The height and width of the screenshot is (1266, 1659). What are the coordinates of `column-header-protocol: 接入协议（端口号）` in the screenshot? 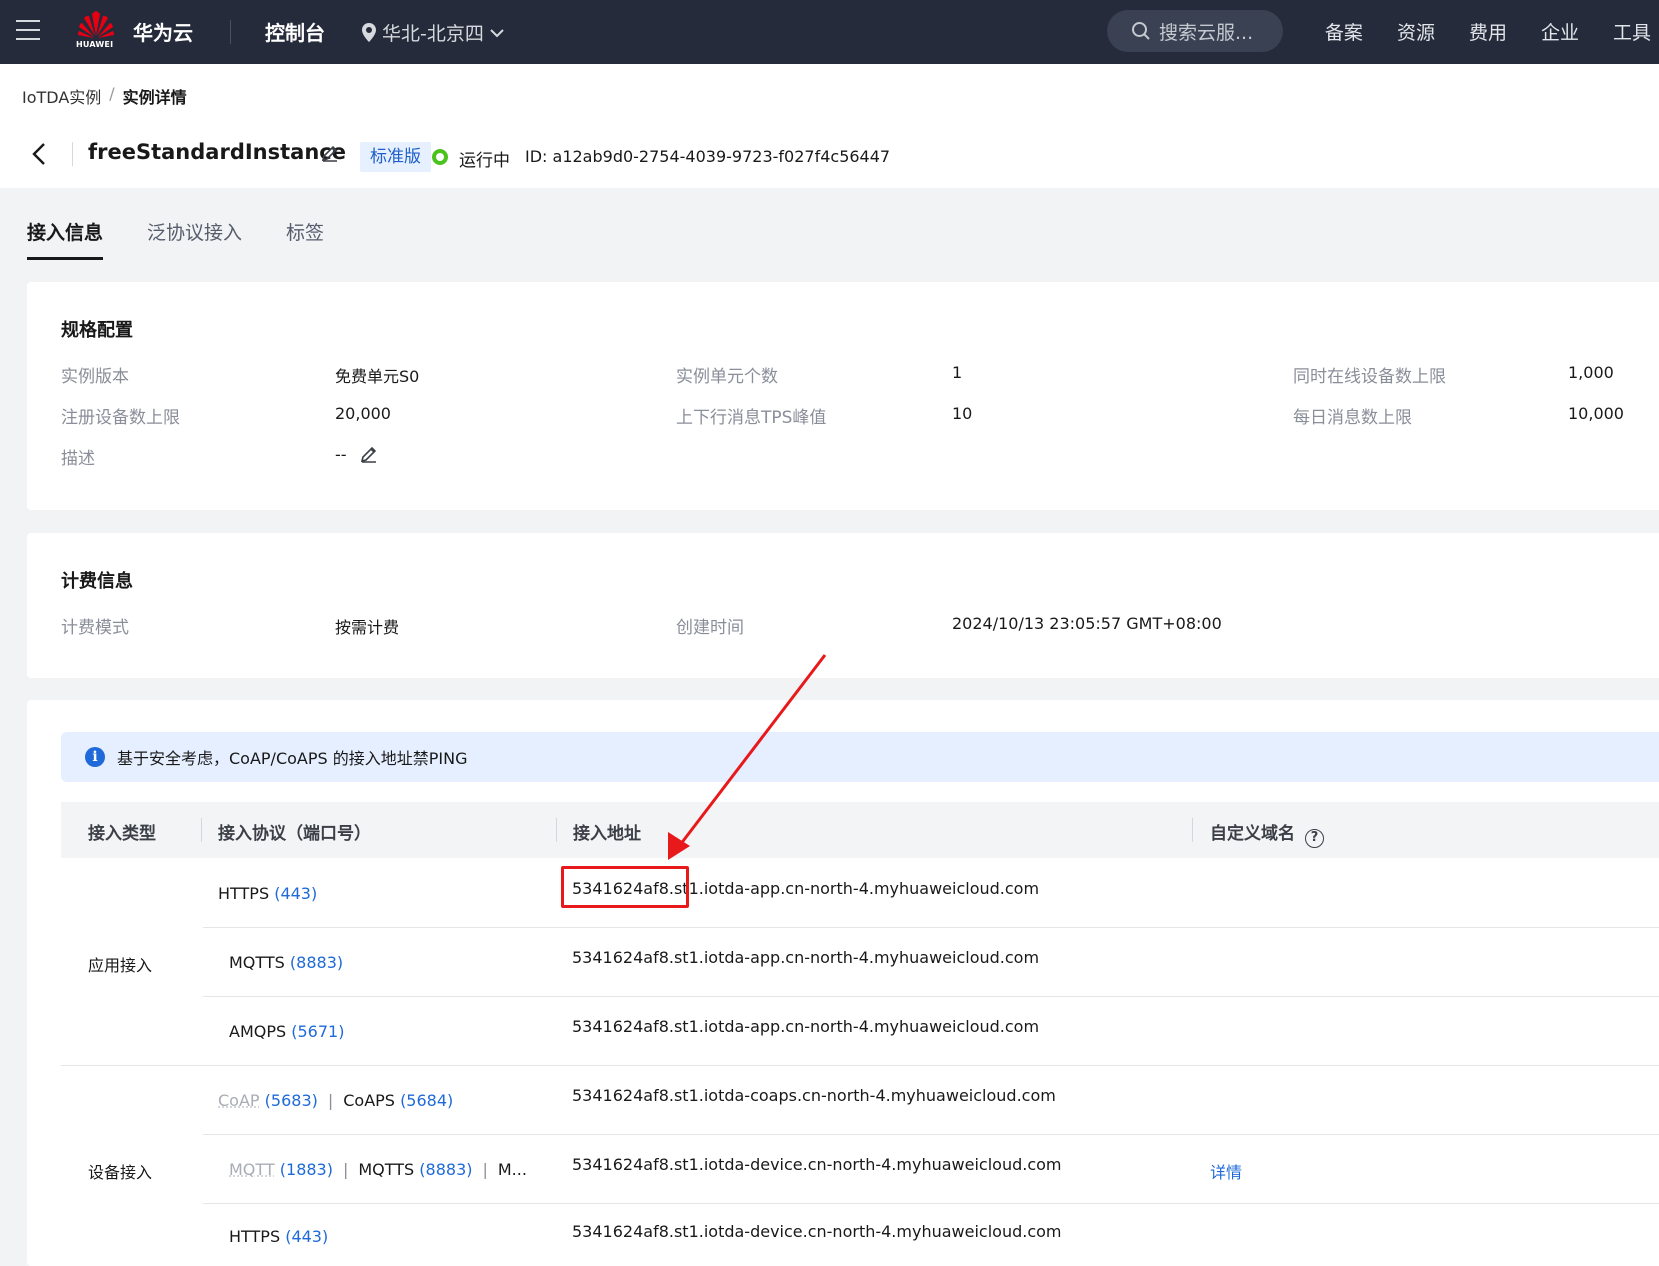 It's located at (294, 834).